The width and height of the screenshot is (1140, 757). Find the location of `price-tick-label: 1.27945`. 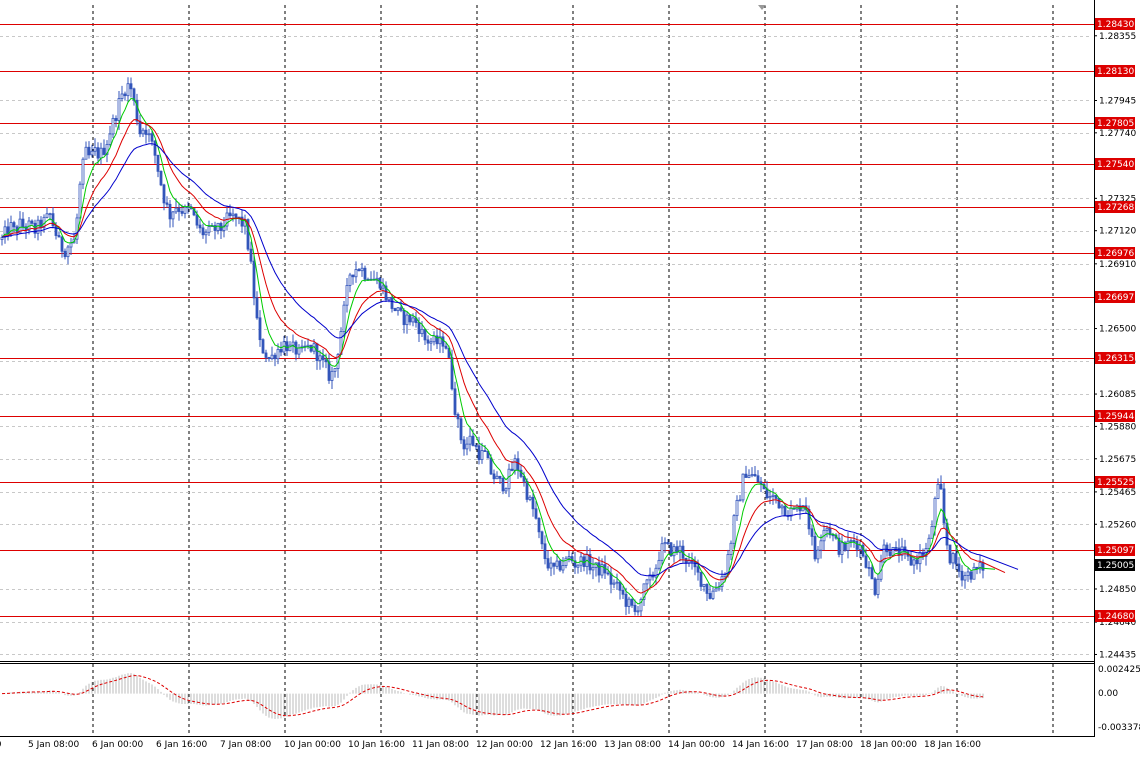

price-tick-label: 1.27945 is located at coordinates (1117, 101).